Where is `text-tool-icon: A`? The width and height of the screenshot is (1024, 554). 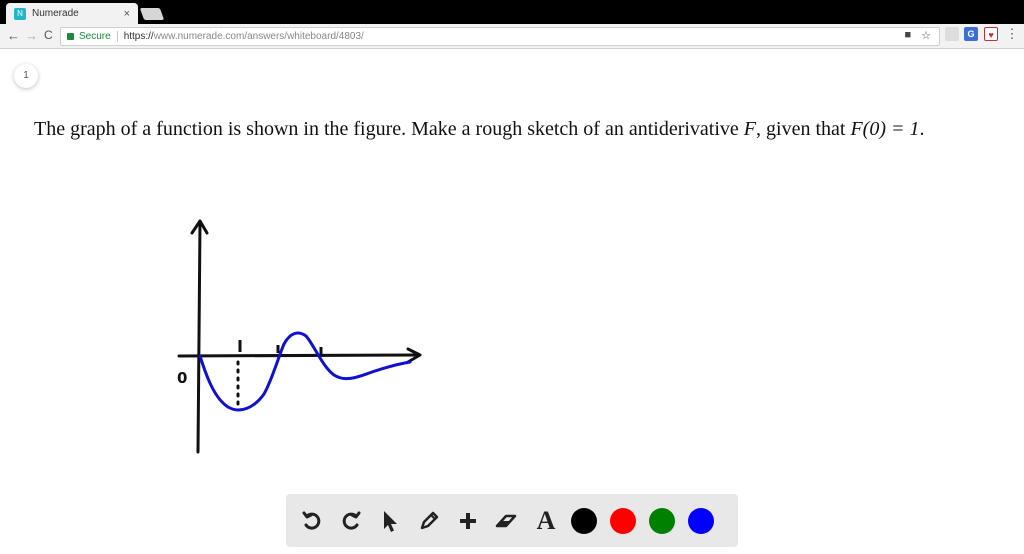
text-tool-icon: A is located at coordinates (546, 520).